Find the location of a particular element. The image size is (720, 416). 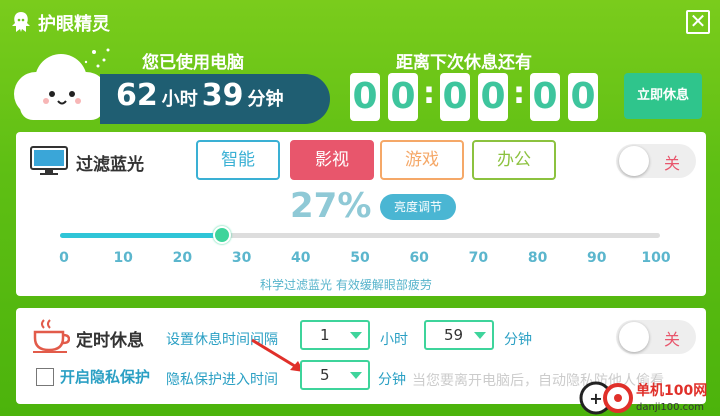

watermark-url: danji100.com is located at coordinates (670, 407).